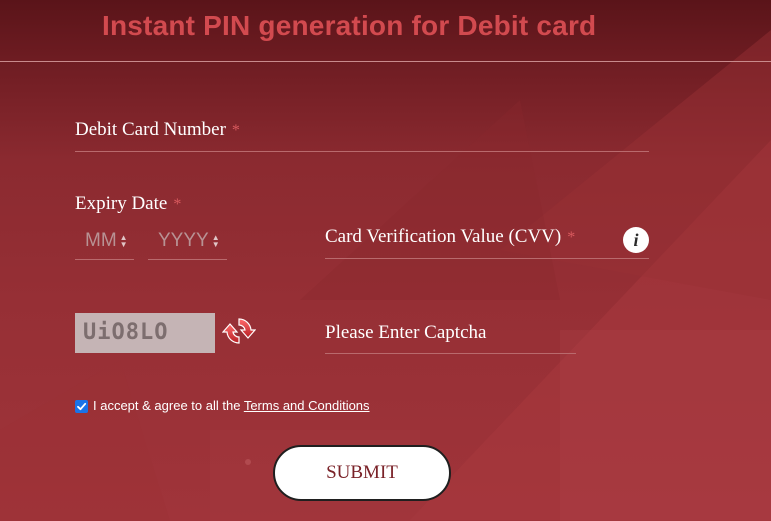  I want to click on card-number-field: Debit Card Number *, so click(157, 130).